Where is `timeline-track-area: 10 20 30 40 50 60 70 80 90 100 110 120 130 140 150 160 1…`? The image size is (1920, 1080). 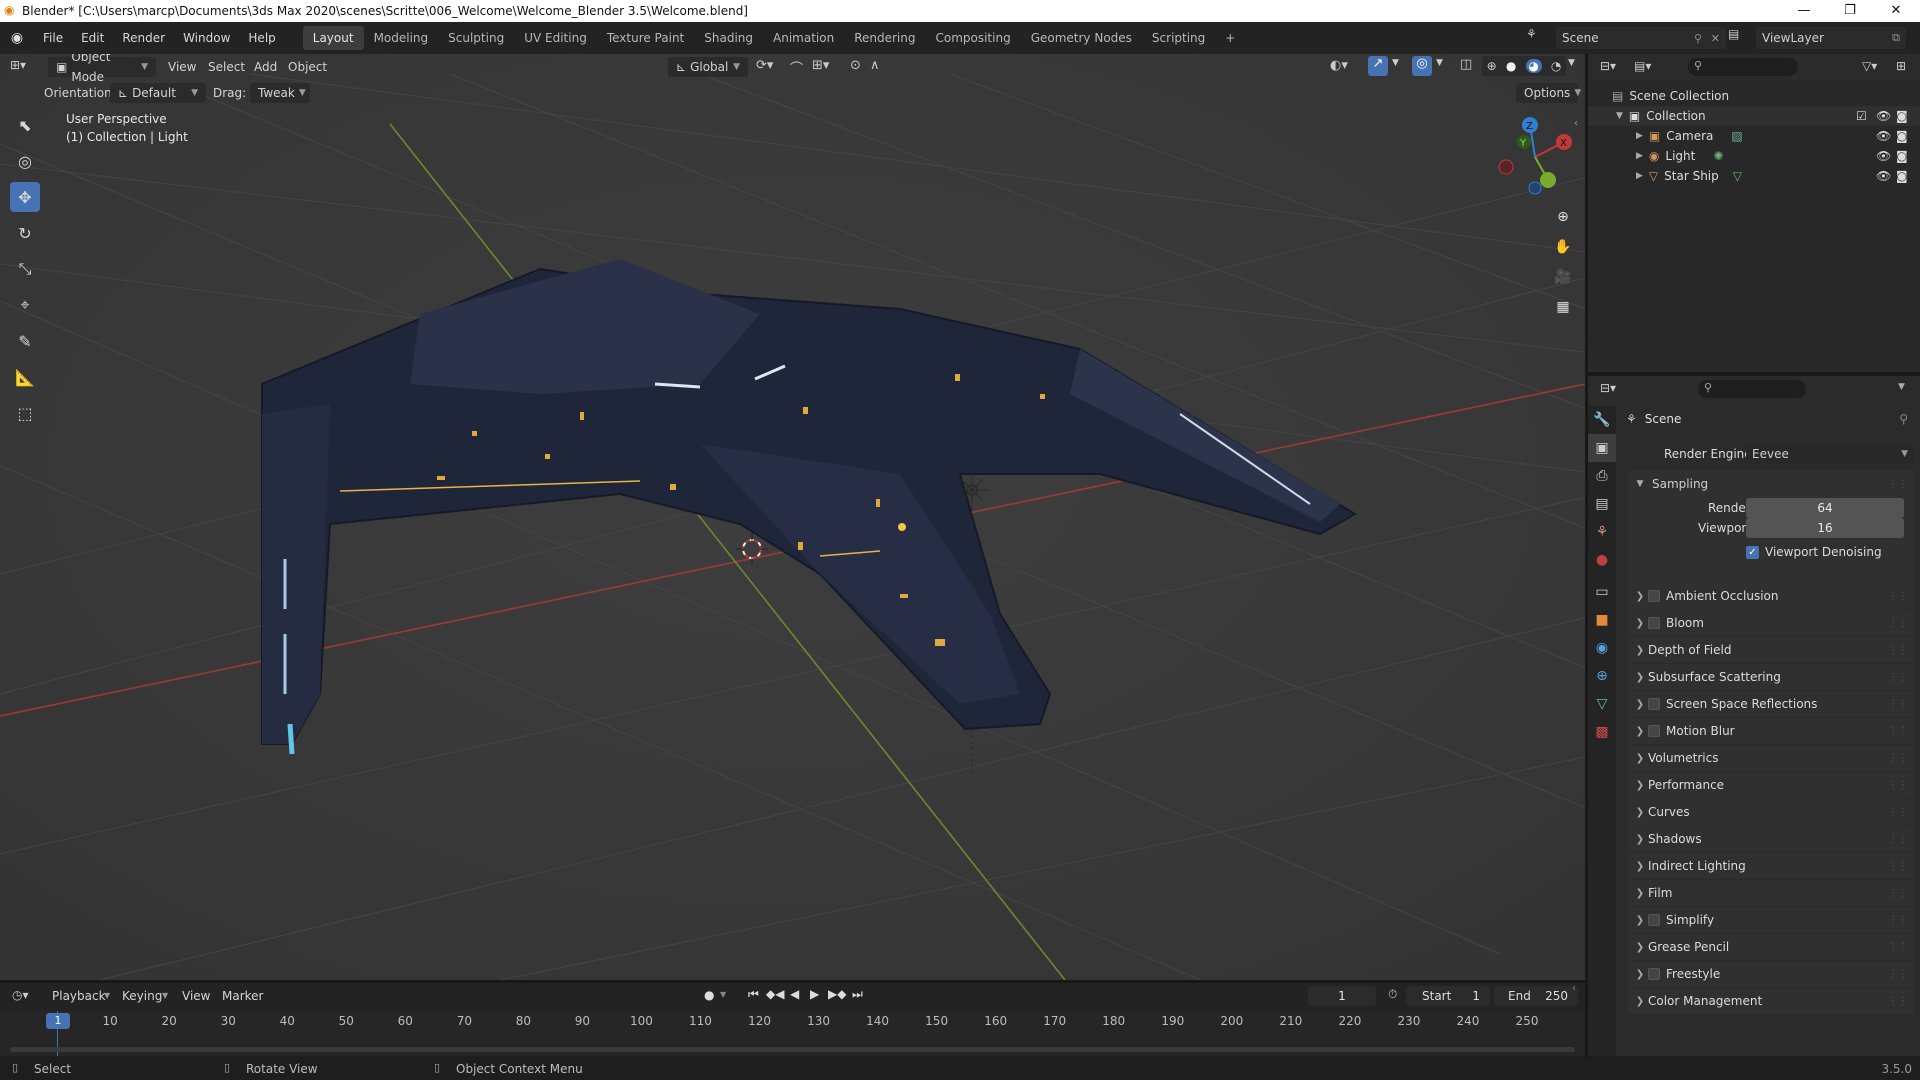 timeline-track-area: 10 20 30 40 50 60 70 80 90 100 110 120 130 140 150 160 1… is located at coordinates (792, 1033).